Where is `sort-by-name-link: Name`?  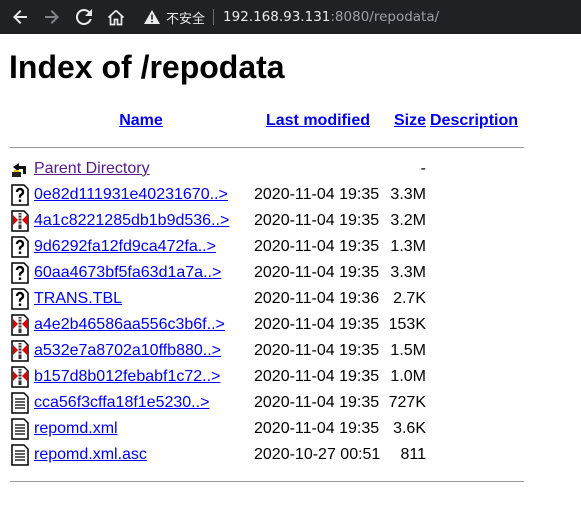 sort-by-name-link: Name is located at coordinates (141, 120).